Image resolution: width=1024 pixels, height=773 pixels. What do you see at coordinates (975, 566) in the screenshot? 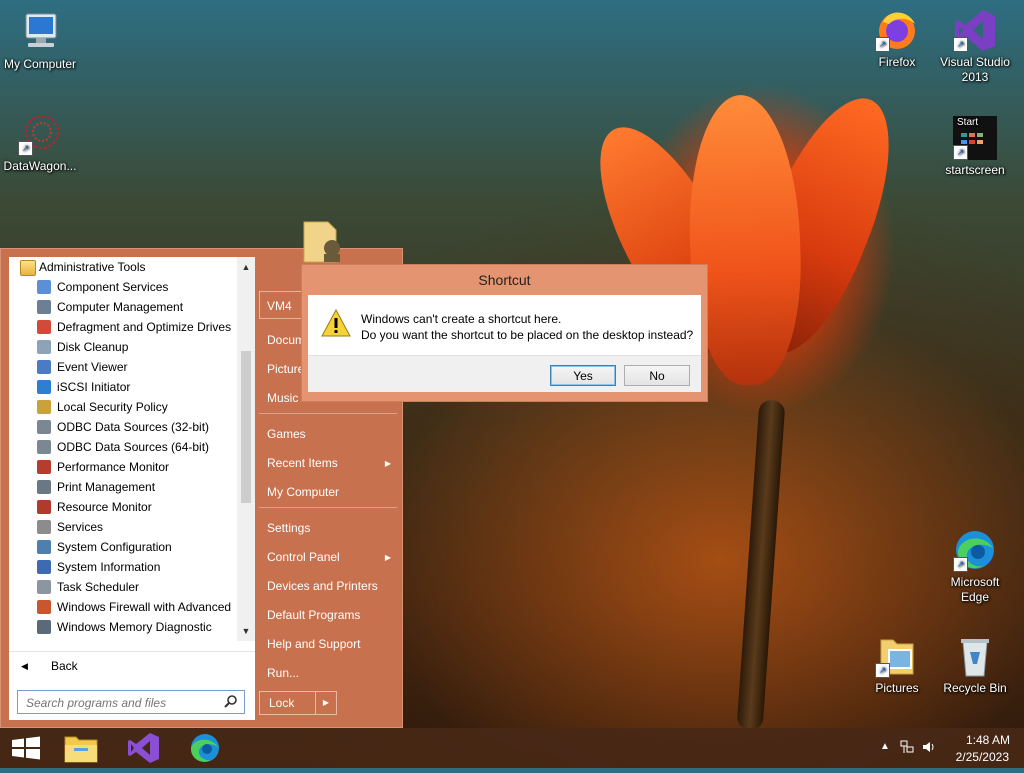
I see `desktop-icon-edge: ↗ Microsoft Edge` at bounding box center [975, 566].